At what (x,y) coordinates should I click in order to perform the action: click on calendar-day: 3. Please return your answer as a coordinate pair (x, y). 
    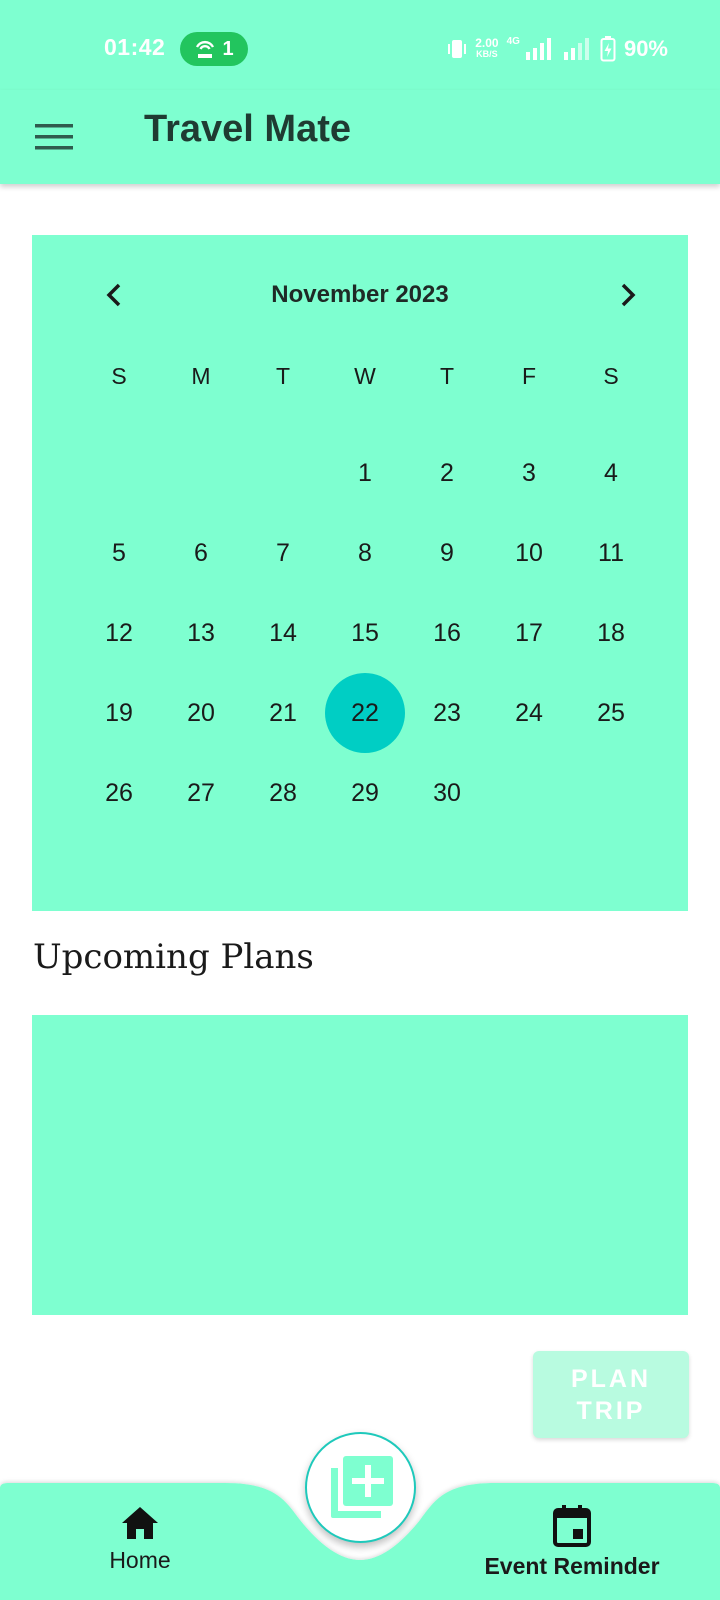
    Looking at the image, I should click on (529, 473).